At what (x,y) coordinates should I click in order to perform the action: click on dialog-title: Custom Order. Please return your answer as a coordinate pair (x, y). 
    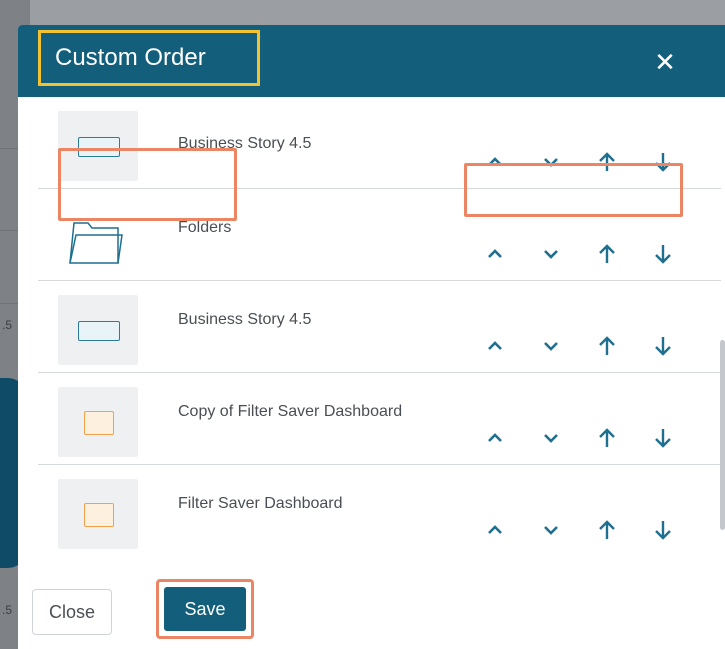
    Looking at the image, I should click on (149, 58).